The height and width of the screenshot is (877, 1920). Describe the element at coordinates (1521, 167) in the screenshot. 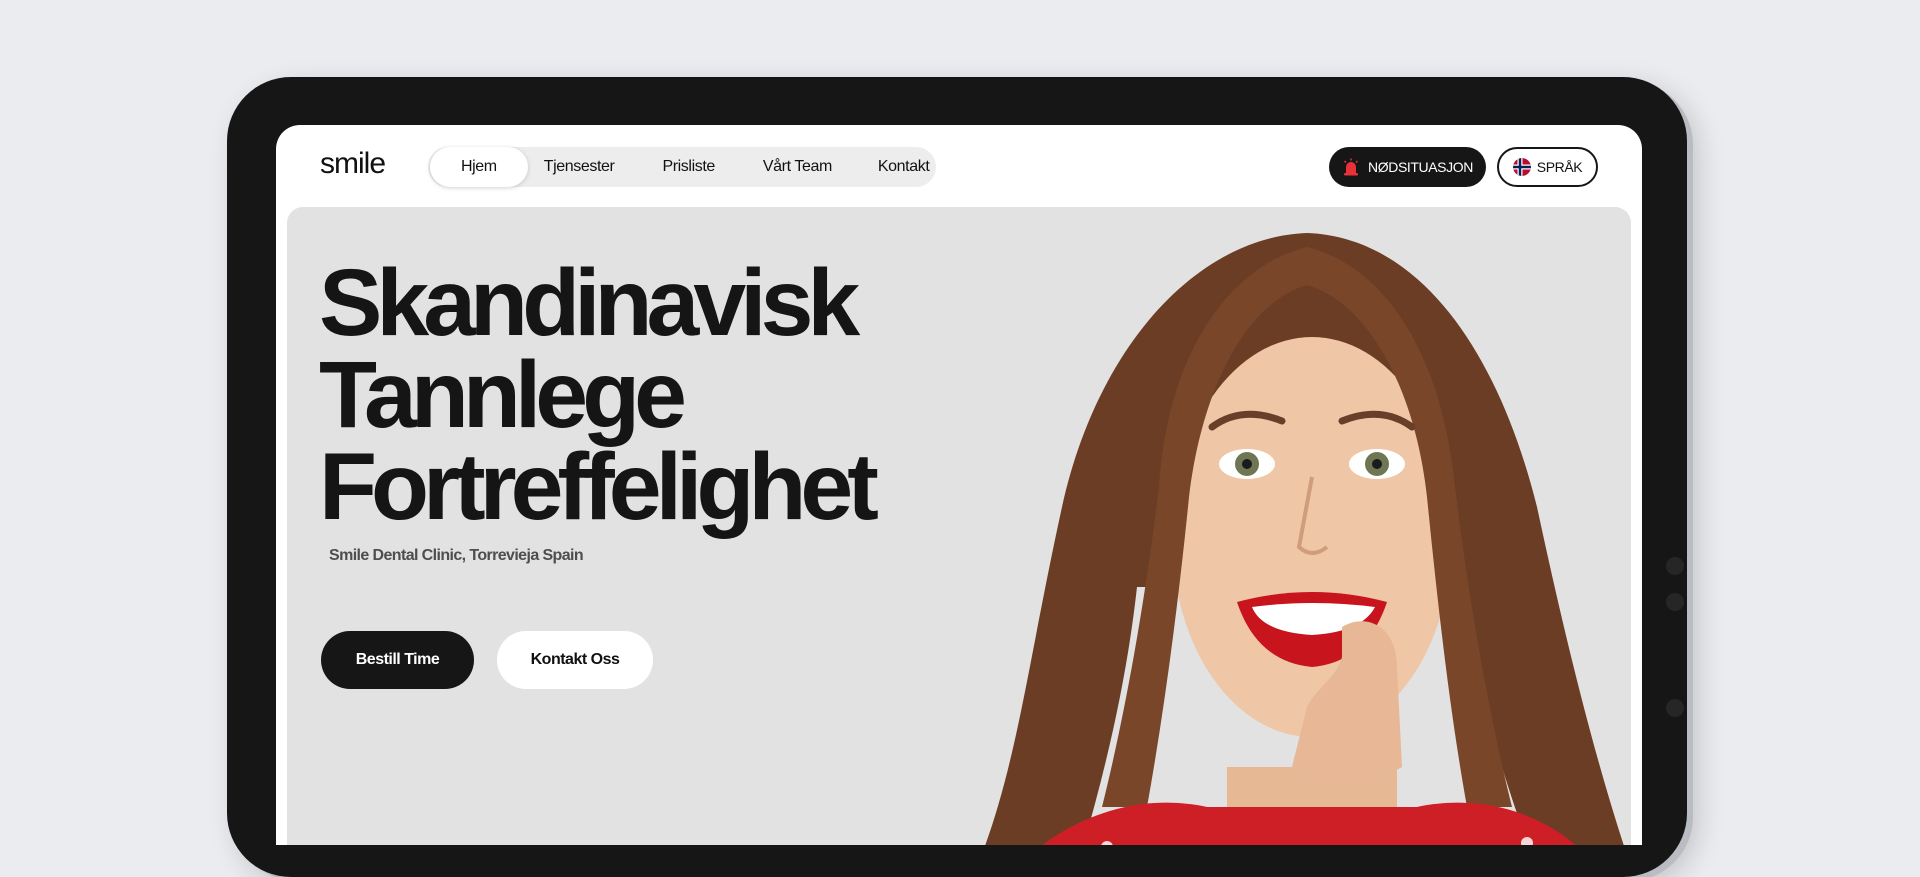

I see `norway-flag-icon` at that location.